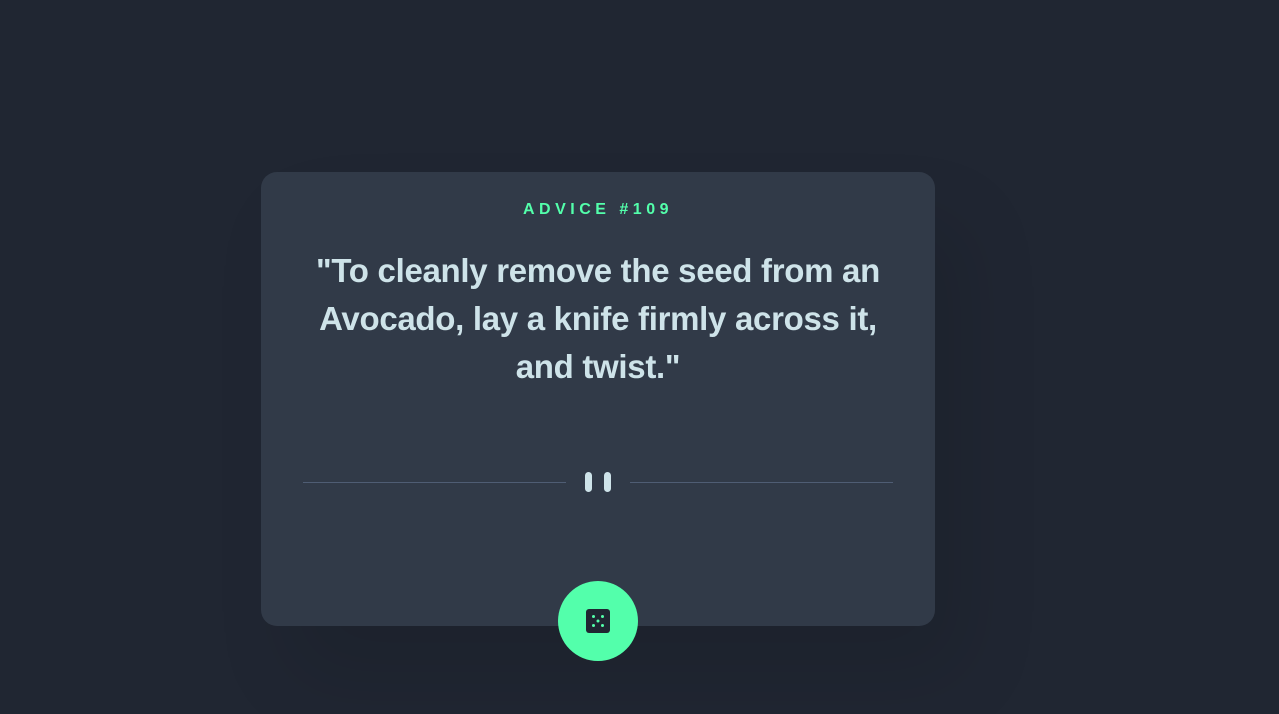 The height and width of the screenshot is (714, 1279). Describe the element at coordinates (588, 482) in the screenshot. I see `pause-bar-left` at that location.